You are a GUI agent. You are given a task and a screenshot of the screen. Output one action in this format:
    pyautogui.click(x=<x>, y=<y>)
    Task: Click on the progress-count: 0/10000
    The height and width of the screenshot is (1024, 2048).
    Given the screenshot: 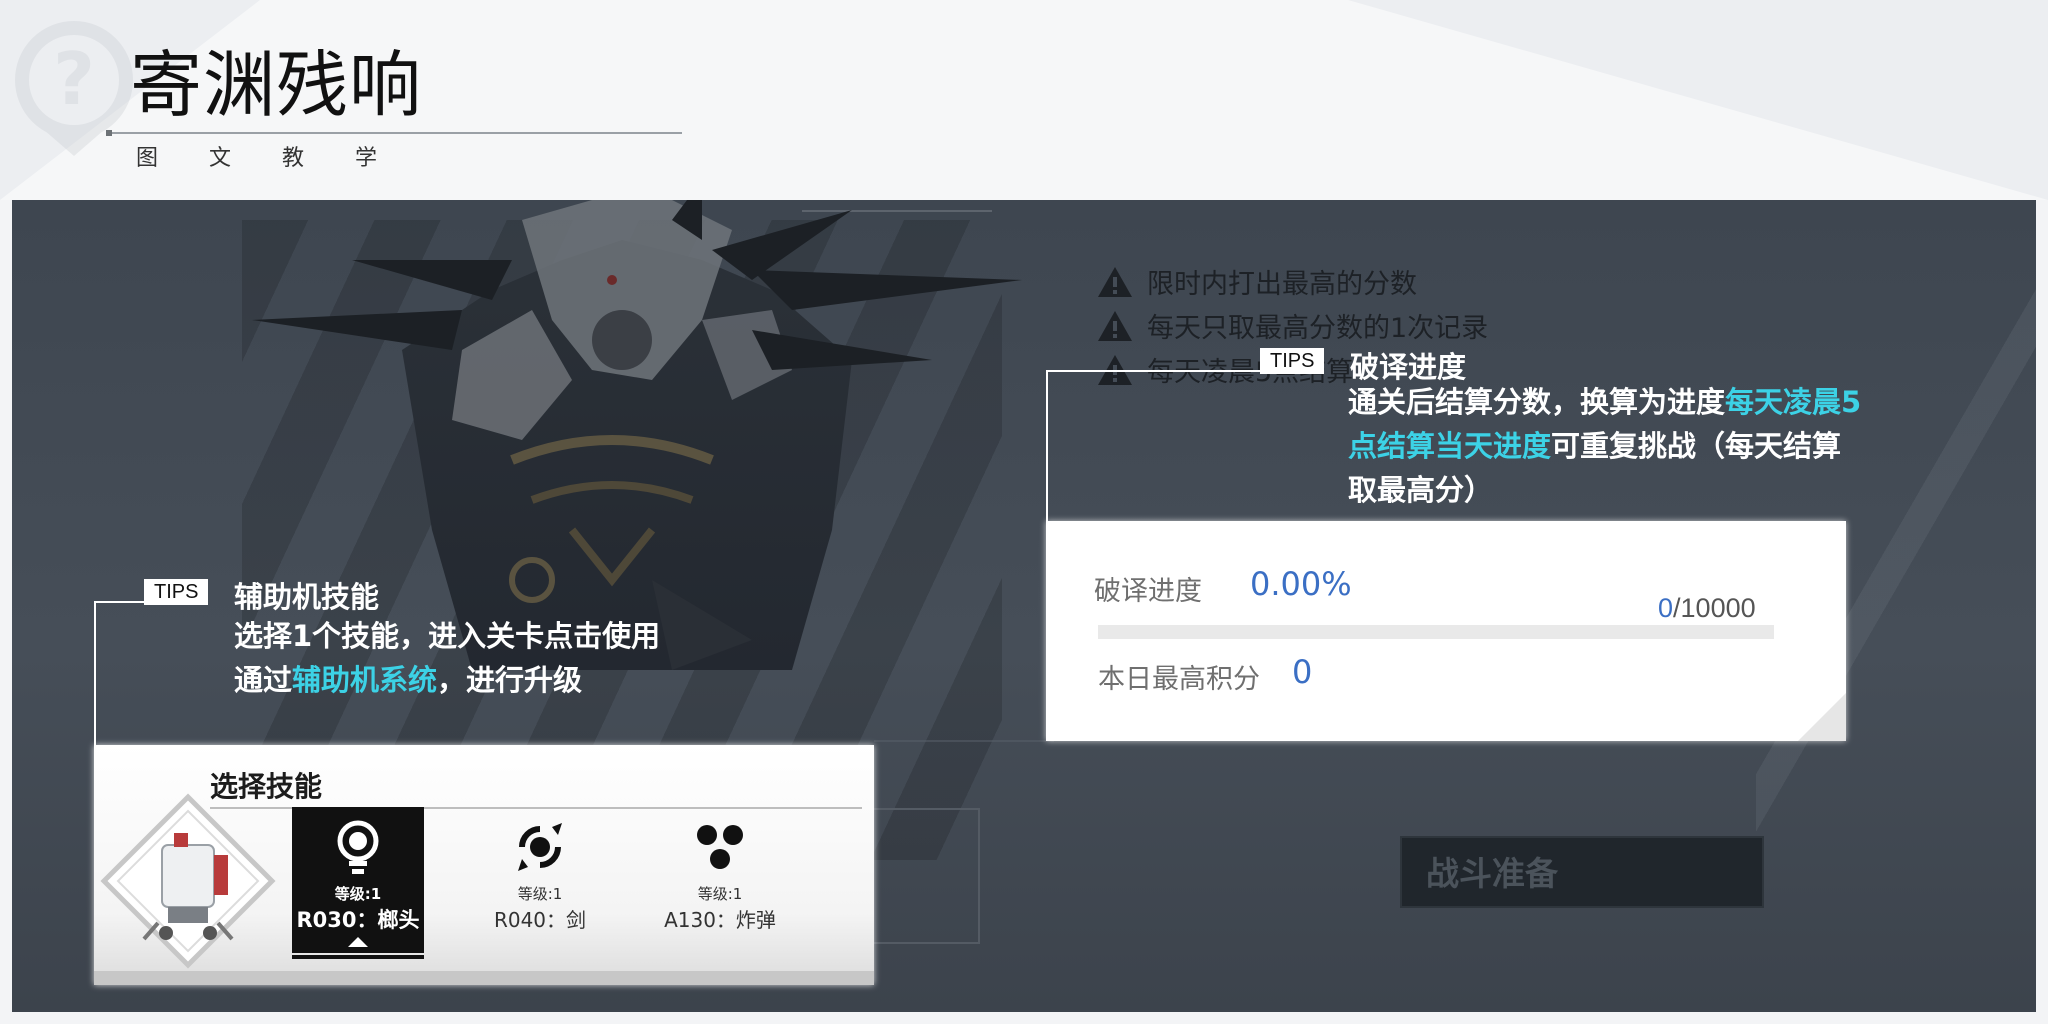 What is the action you would take?
    pyautogui.click(x=1707, y=608)
    